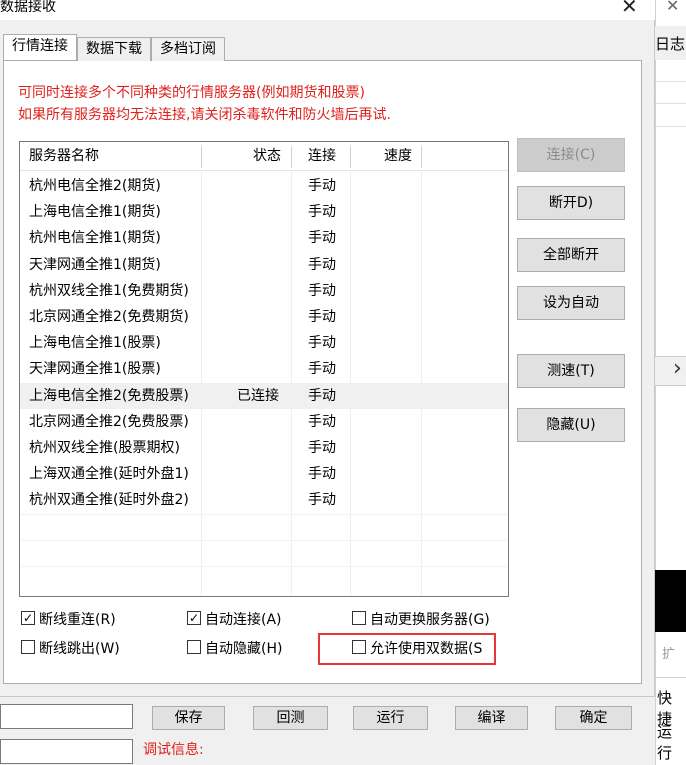  What do you see at coordinates (28, 647) in the screenshot?
I see `jump-out-checkbox` at bounding box center [28, 647].